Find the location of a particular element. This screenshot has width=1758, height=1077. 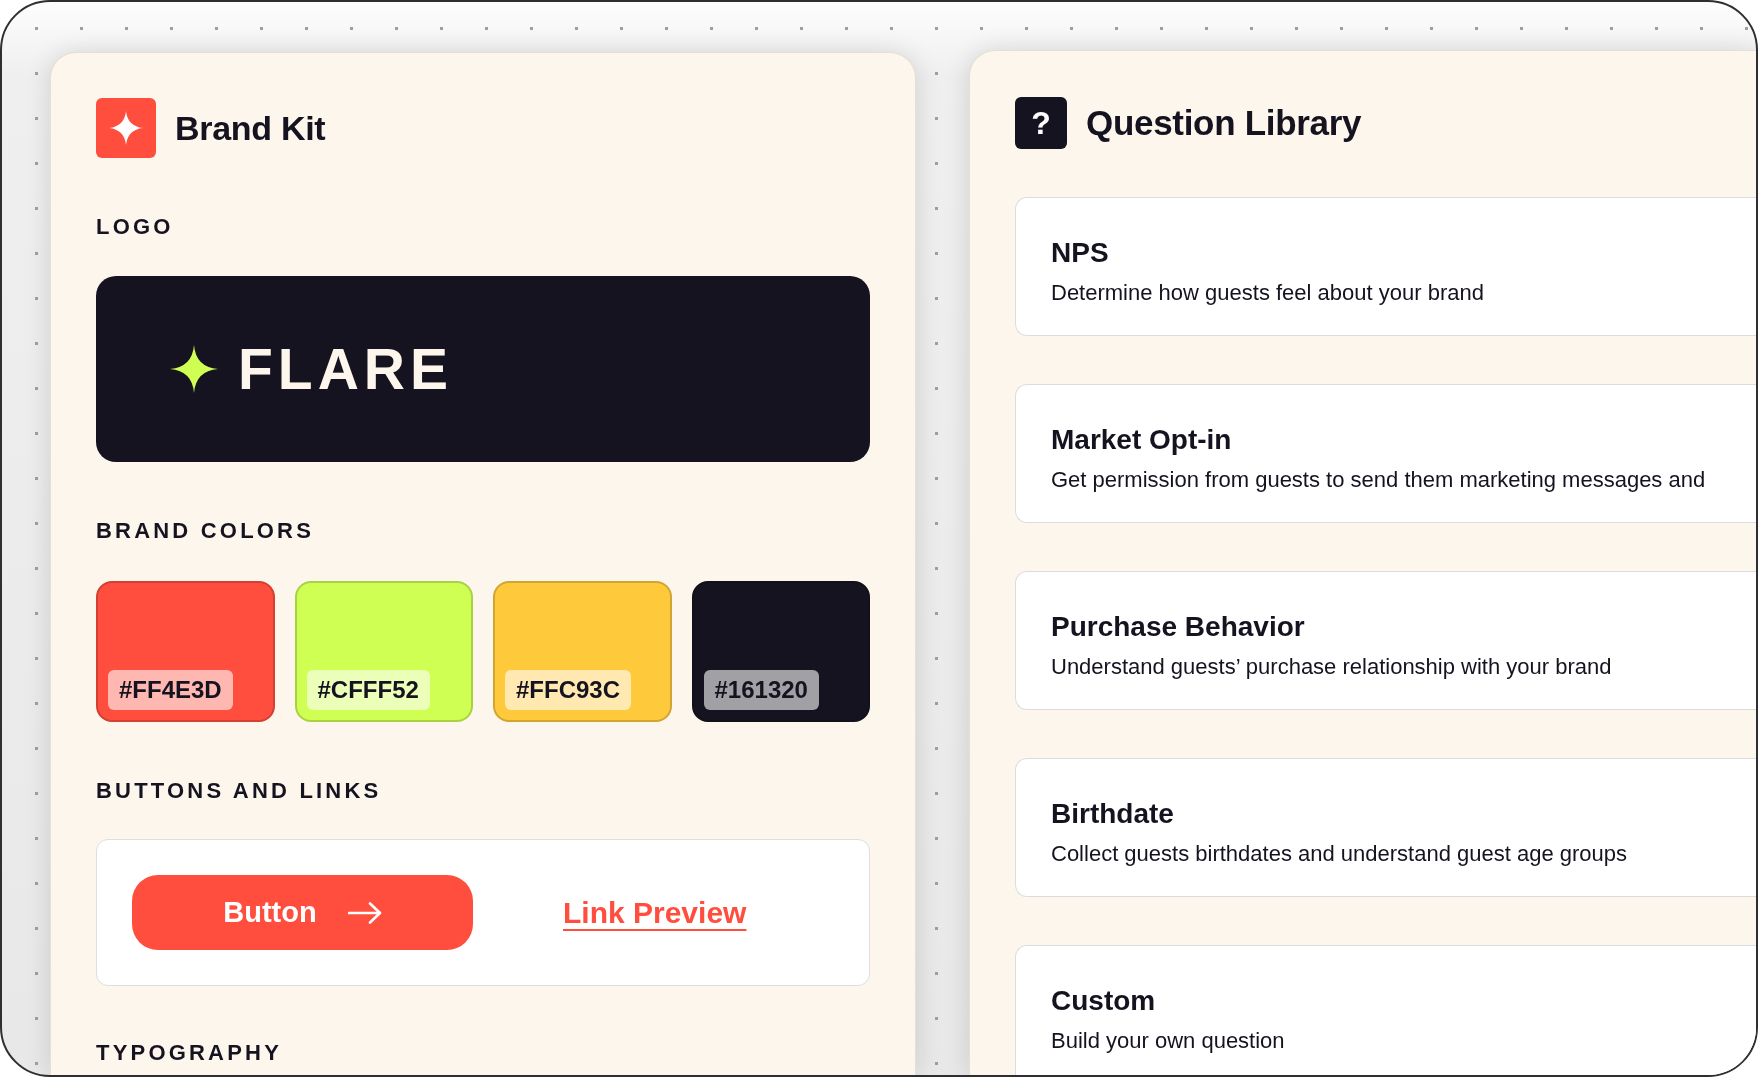

question-card: NPS Determine how guests feel about your brand is located at coordinates (1385, 266).